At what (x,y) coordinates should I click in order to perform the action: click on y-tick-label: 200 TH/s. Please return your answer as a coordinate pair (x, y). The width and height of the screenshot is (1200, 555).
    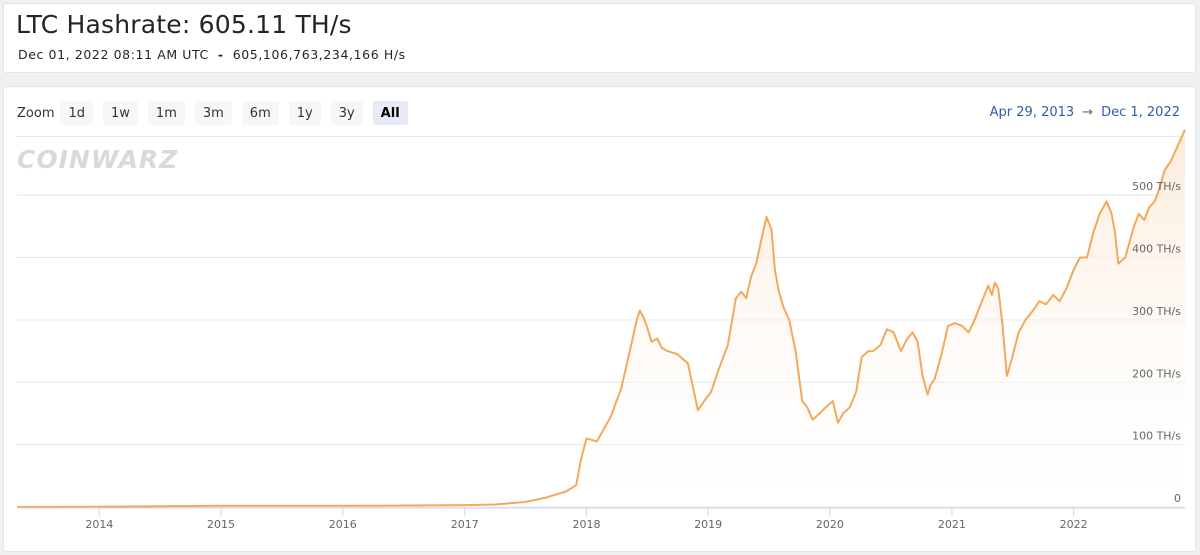
    Looking at the image, I should click on (1156, 373).